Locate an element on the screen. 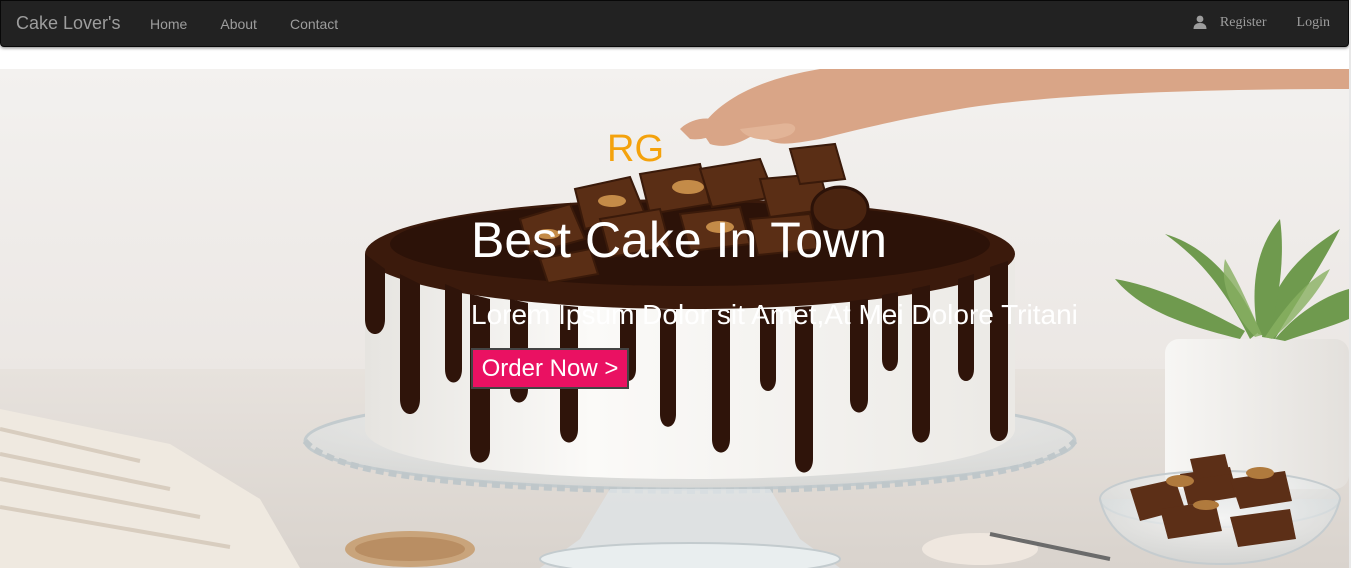  rg-logo: RG is located at coordinates (635, 149).